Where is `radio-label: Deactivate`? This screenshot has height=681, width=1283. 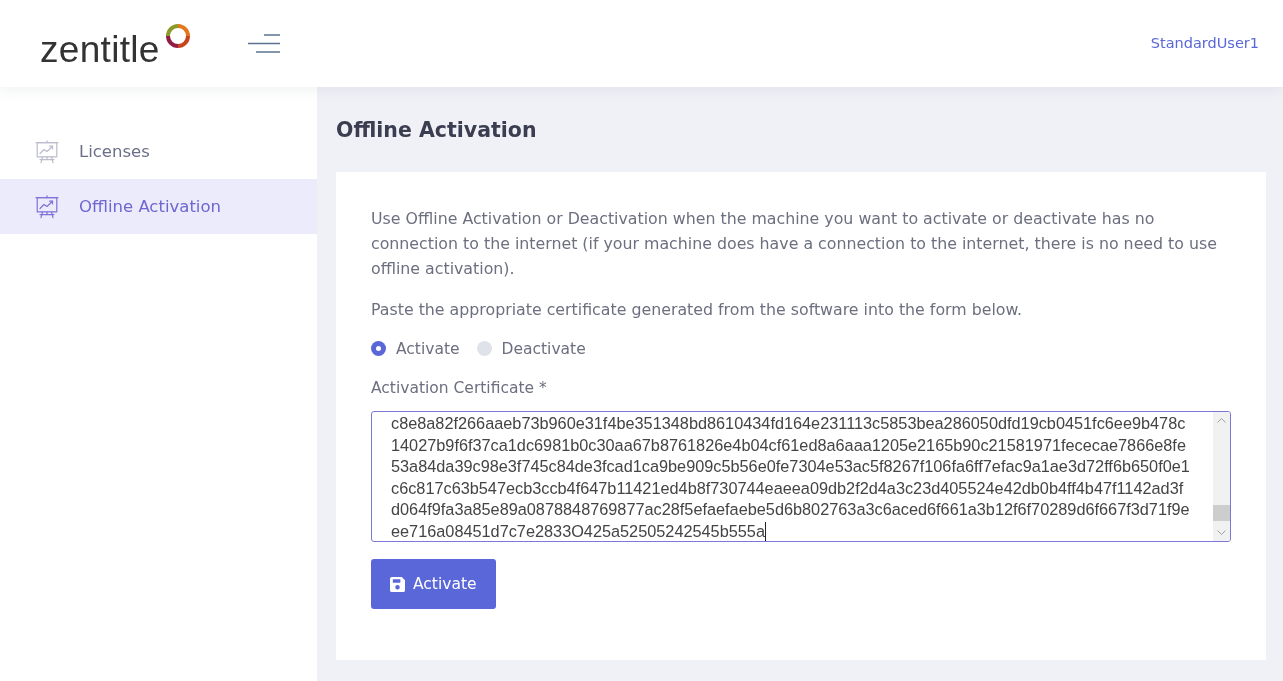
radio-label: Deactivate is located at coordinates (543, 348).